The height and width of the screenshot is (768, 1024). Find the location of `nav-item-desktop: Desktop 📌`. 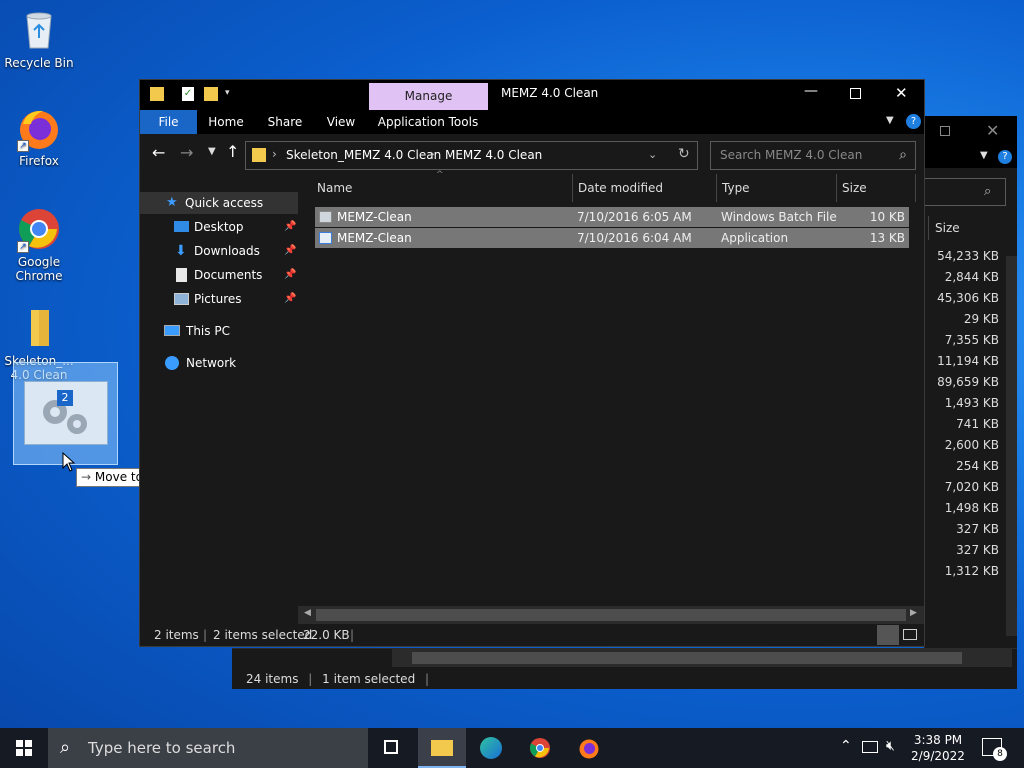

nav-item-desktop: Desktop 📌 is located at coordinates (236, 227).